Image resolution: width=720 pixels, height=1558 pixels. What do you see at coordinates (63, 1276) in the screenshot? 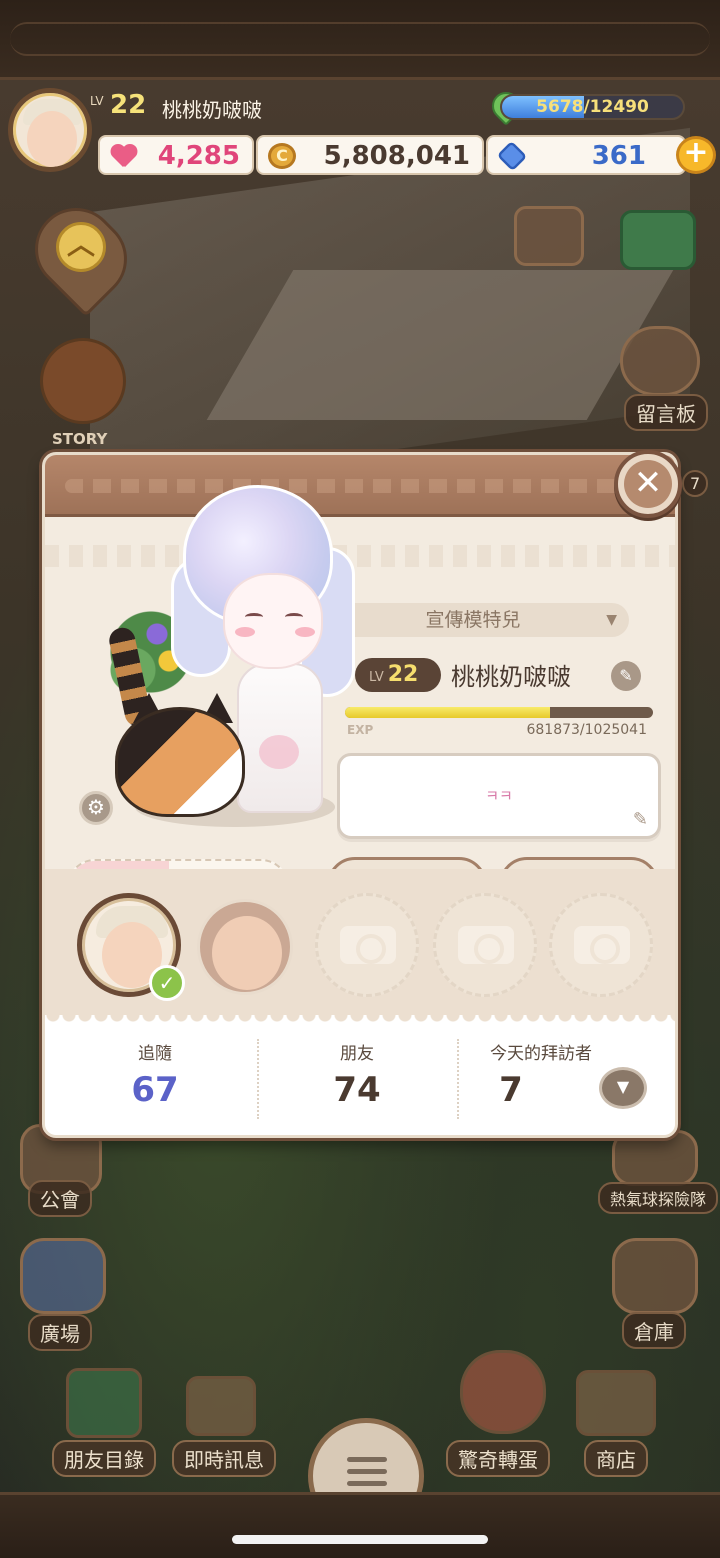
I see `plaza-icon` at bounding box center [63, 1276].